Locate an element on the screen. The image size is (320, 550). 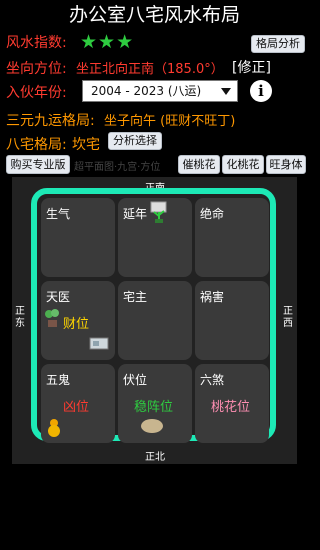
analyze-select-button: 分析选择 is located at coordinates (135, 141).